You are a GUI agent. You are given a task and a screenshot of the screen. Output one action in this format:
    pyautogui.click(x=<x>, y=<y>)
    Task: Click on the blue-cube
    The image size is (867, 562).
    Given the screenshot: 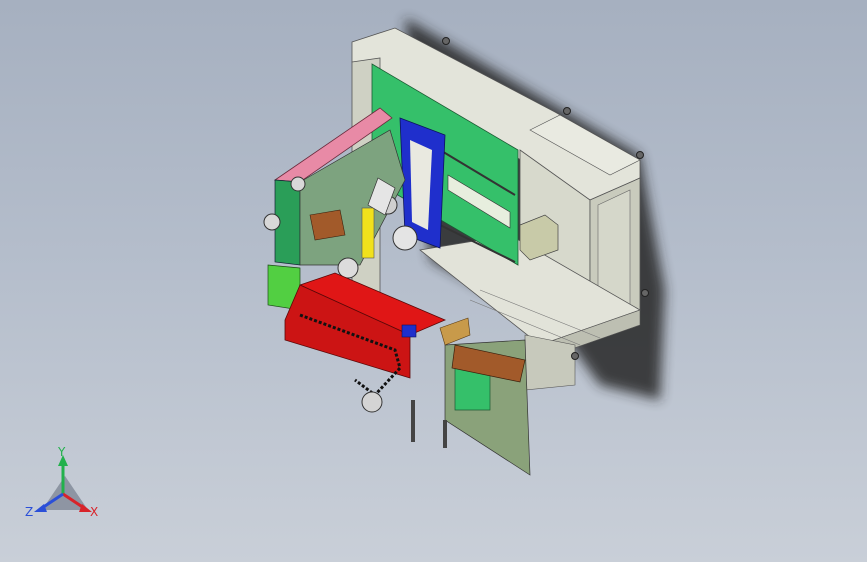 What is the action you would take?
    pyautogui.click(x=409, y=331)
    